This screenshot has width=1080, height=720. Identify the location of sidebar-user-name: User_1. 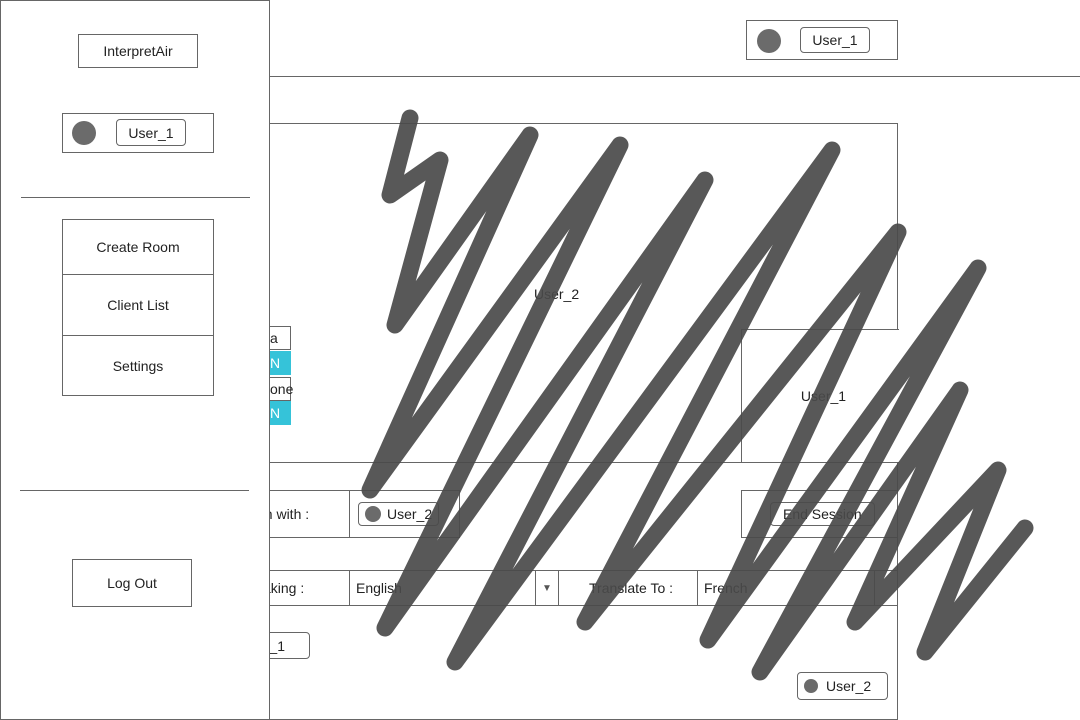
(151, 132).